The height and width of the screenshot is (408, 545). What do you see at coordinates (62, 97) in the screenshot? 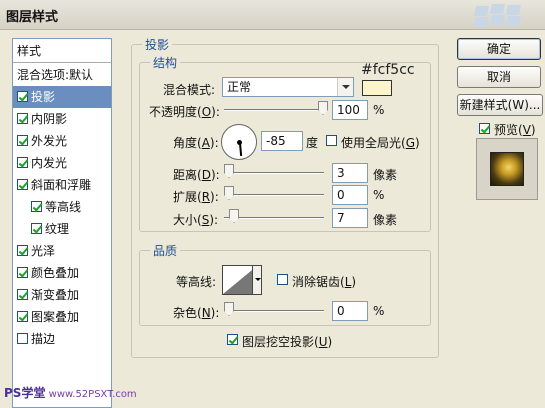
I see `style-item-drop-shadow: 投影` at bounding box center [62, 97].